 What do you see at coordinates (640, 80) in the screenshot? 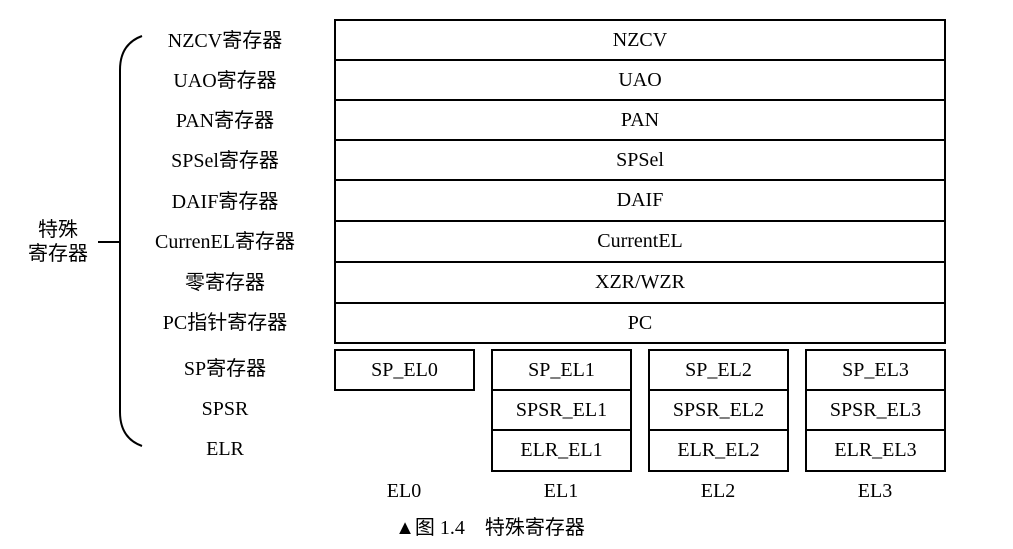
I see `register-uao: UAO` at bounding box center [640, 80].